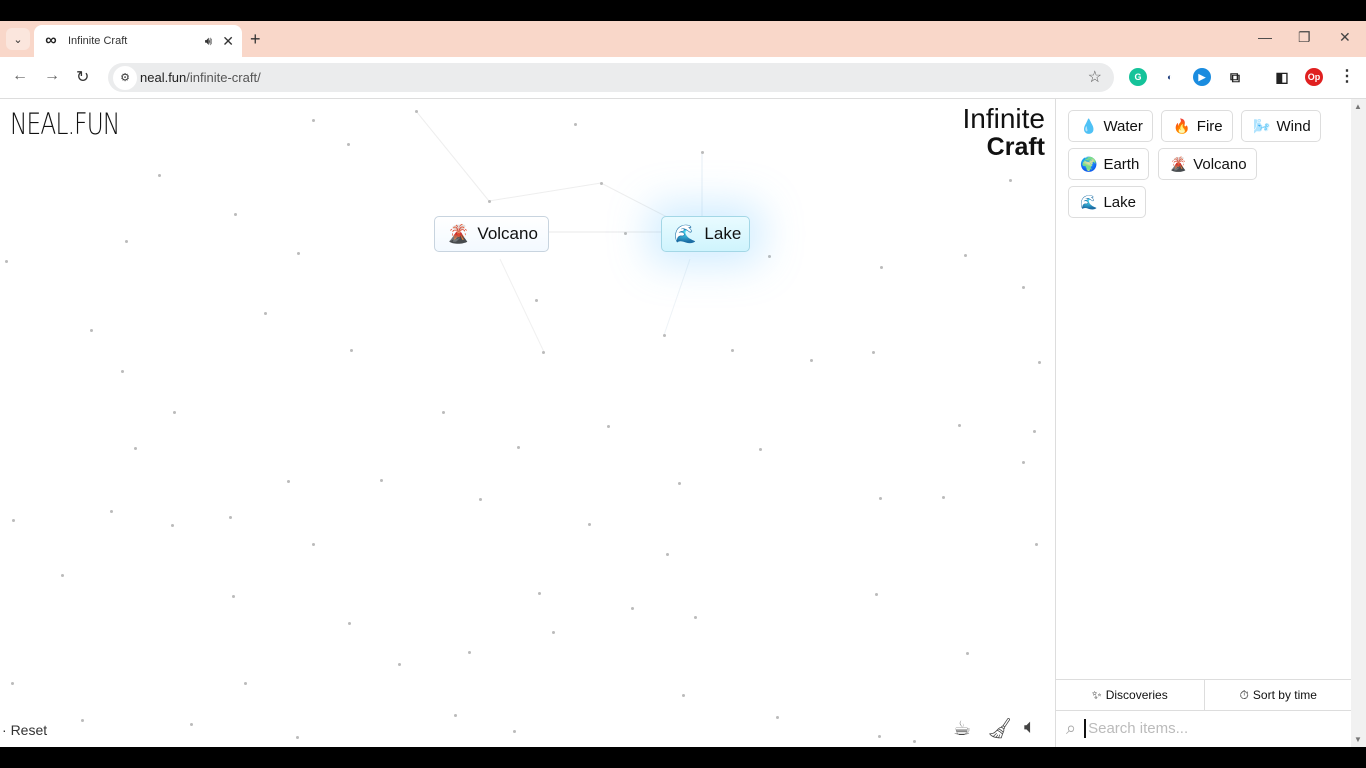 Image resolution: width=1366 pixels, height=768 pixels. I want to click on bookmark-star-icon: ☆, so click(1095, 77).